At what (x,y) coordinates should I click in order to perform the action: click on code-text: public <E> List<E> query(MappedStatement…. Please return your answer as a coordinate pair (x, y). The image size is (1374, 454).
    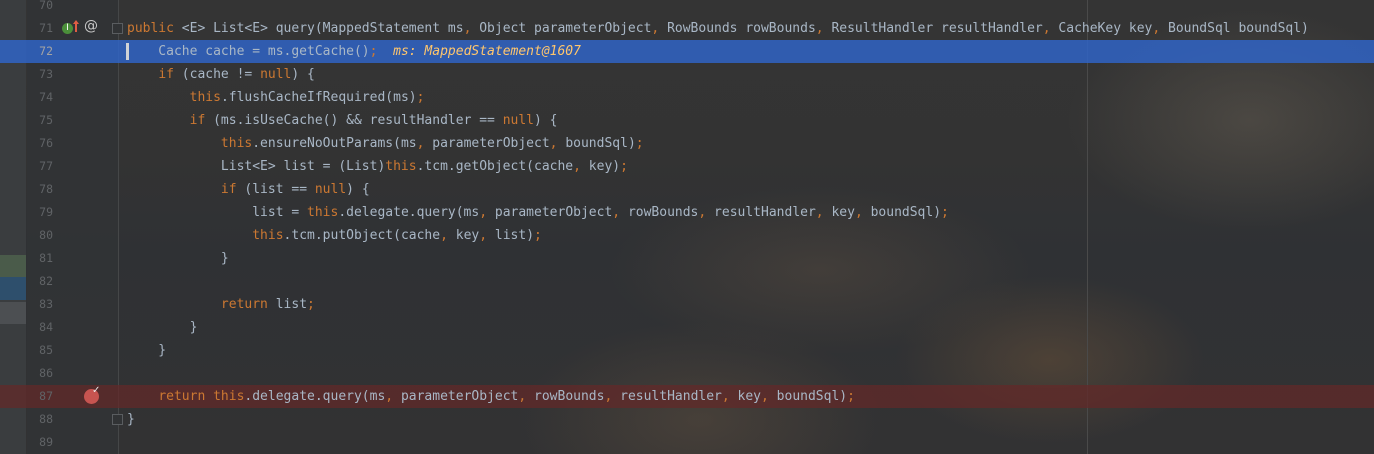
    Looking at the image, I should click on (718, 28).